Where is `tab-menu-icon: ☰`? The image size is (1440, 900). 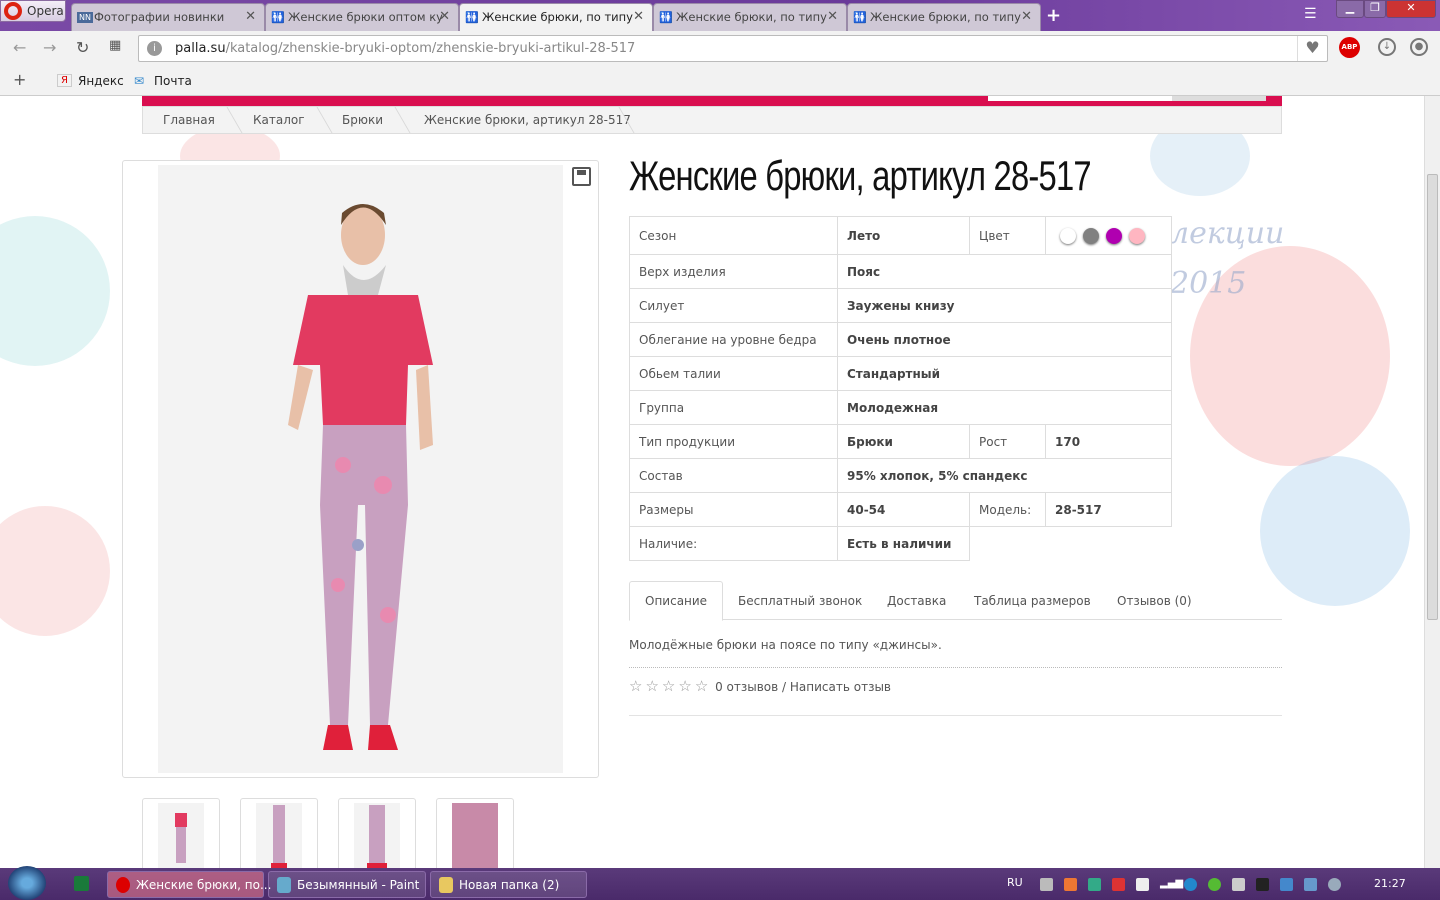 tab-menu-icon: ☰ is located at coordinates (1310, 14).